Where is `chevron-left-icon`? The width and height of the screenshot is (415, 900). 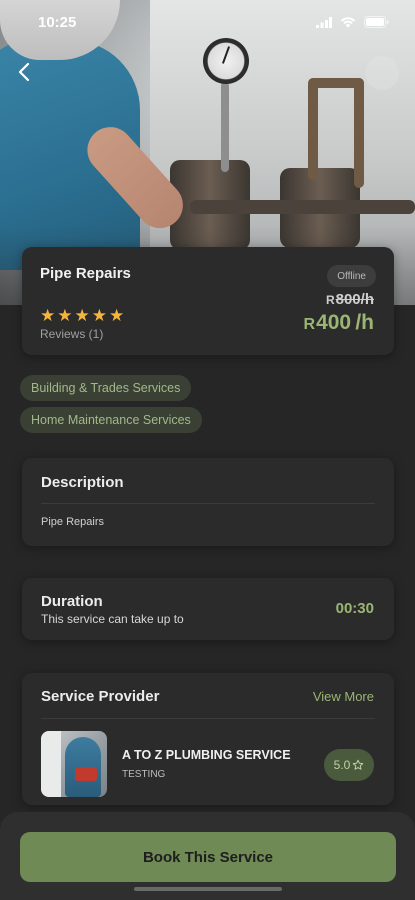 chevron-left-icon is located at coordinates (24, 72).